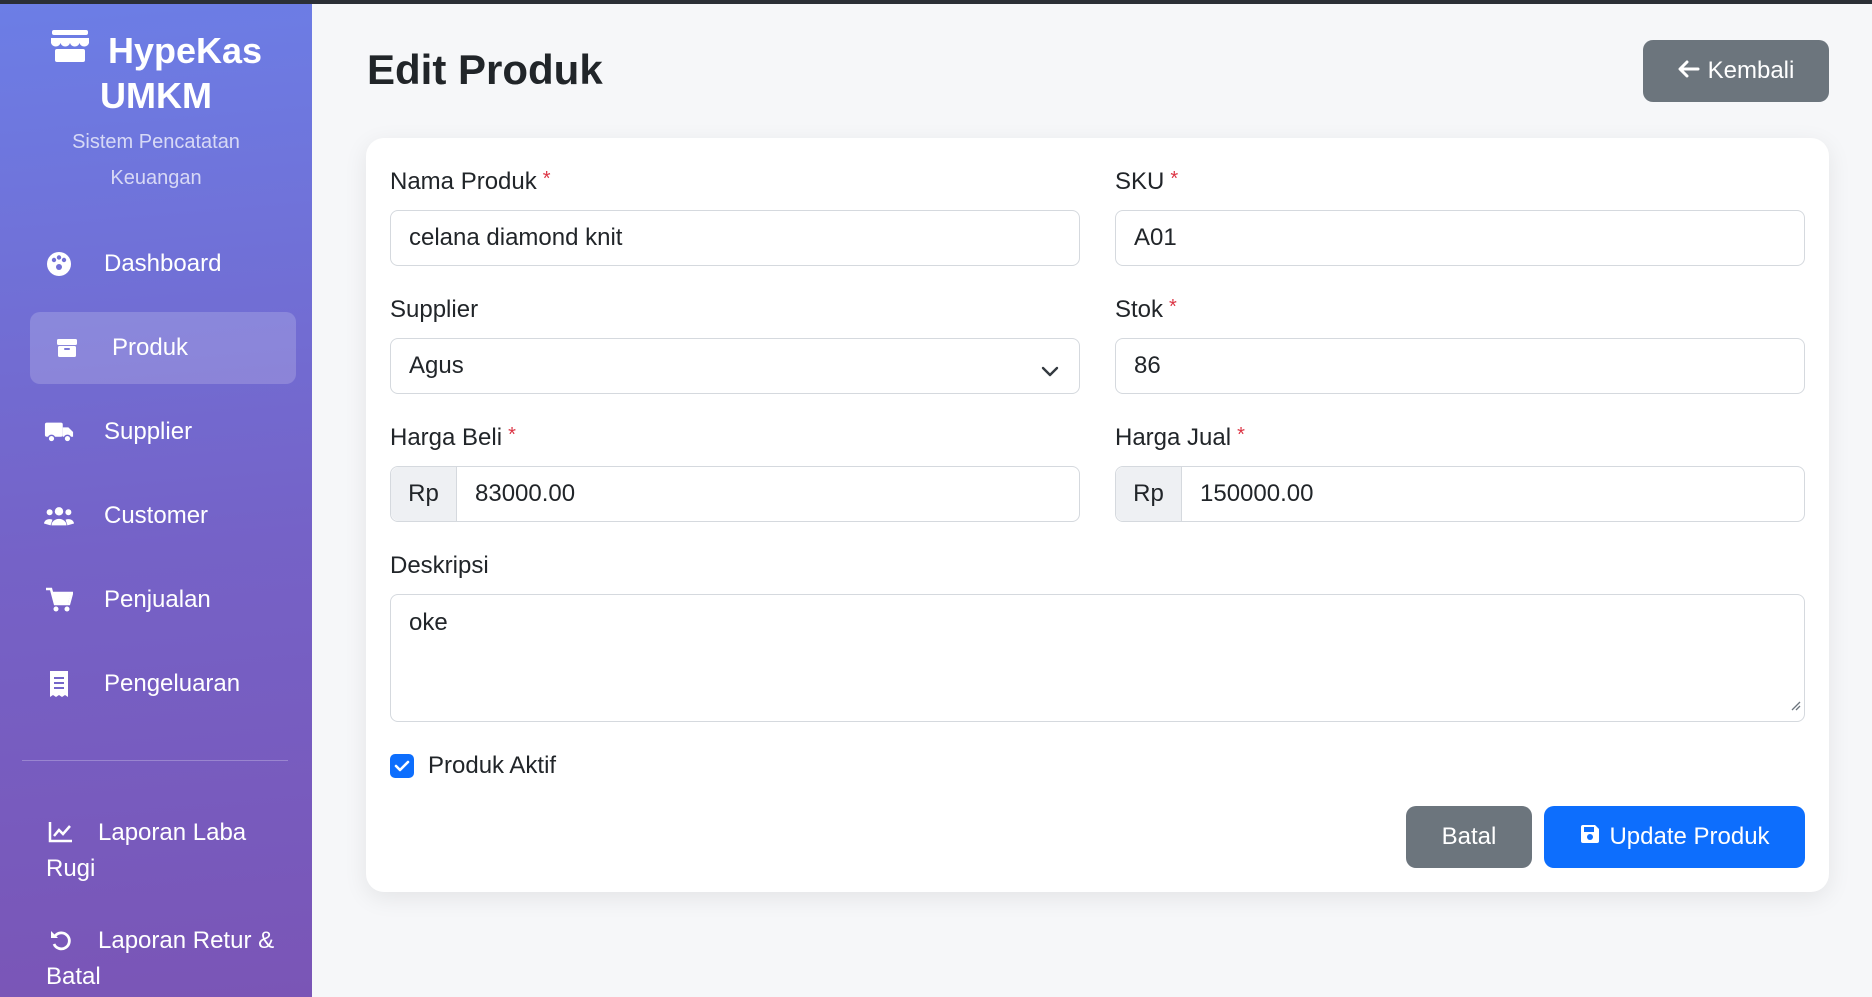  I want to click on sidebar-item-pengeluaran: Pengeluaran, so click(163, 684).